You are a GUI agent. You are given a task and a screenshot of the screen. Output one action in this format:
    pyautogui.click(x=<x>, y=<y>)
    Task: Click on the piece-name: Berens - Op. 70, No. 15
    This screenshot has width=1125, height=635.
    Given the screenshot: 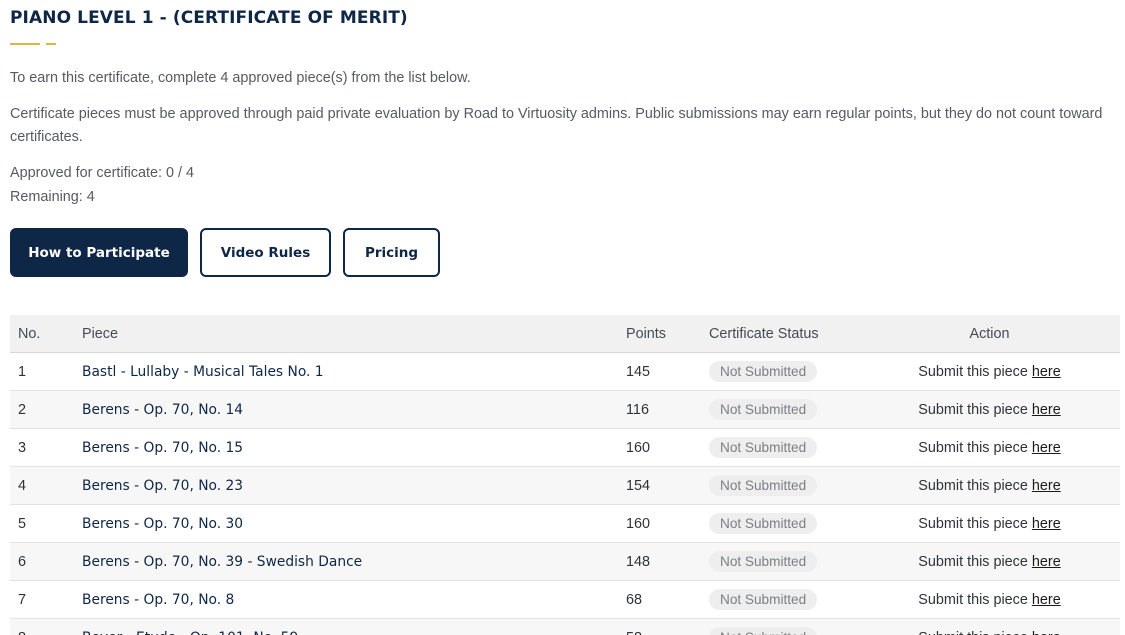 What is the action you would take?
    pyautogui.click(x=163, y=447)
    